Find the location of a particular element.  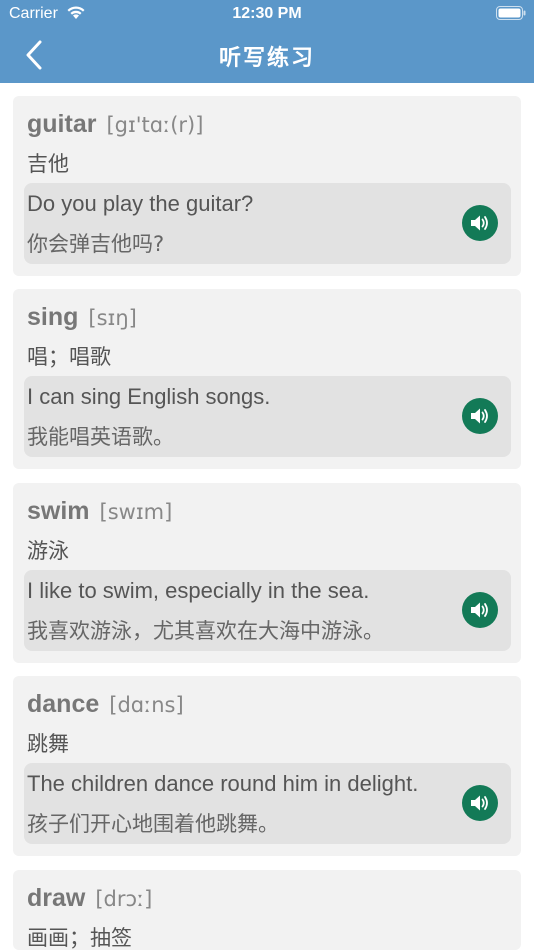

meaning-text: 游泳 is located at coordinates (48, 551).